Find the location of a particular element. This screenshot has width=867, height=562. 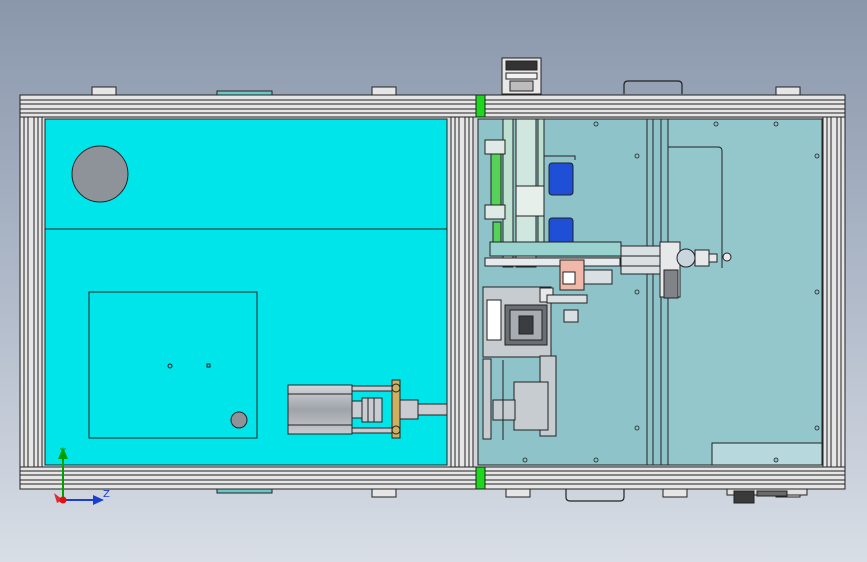

cable-hole is located at coordinates (100, 174).